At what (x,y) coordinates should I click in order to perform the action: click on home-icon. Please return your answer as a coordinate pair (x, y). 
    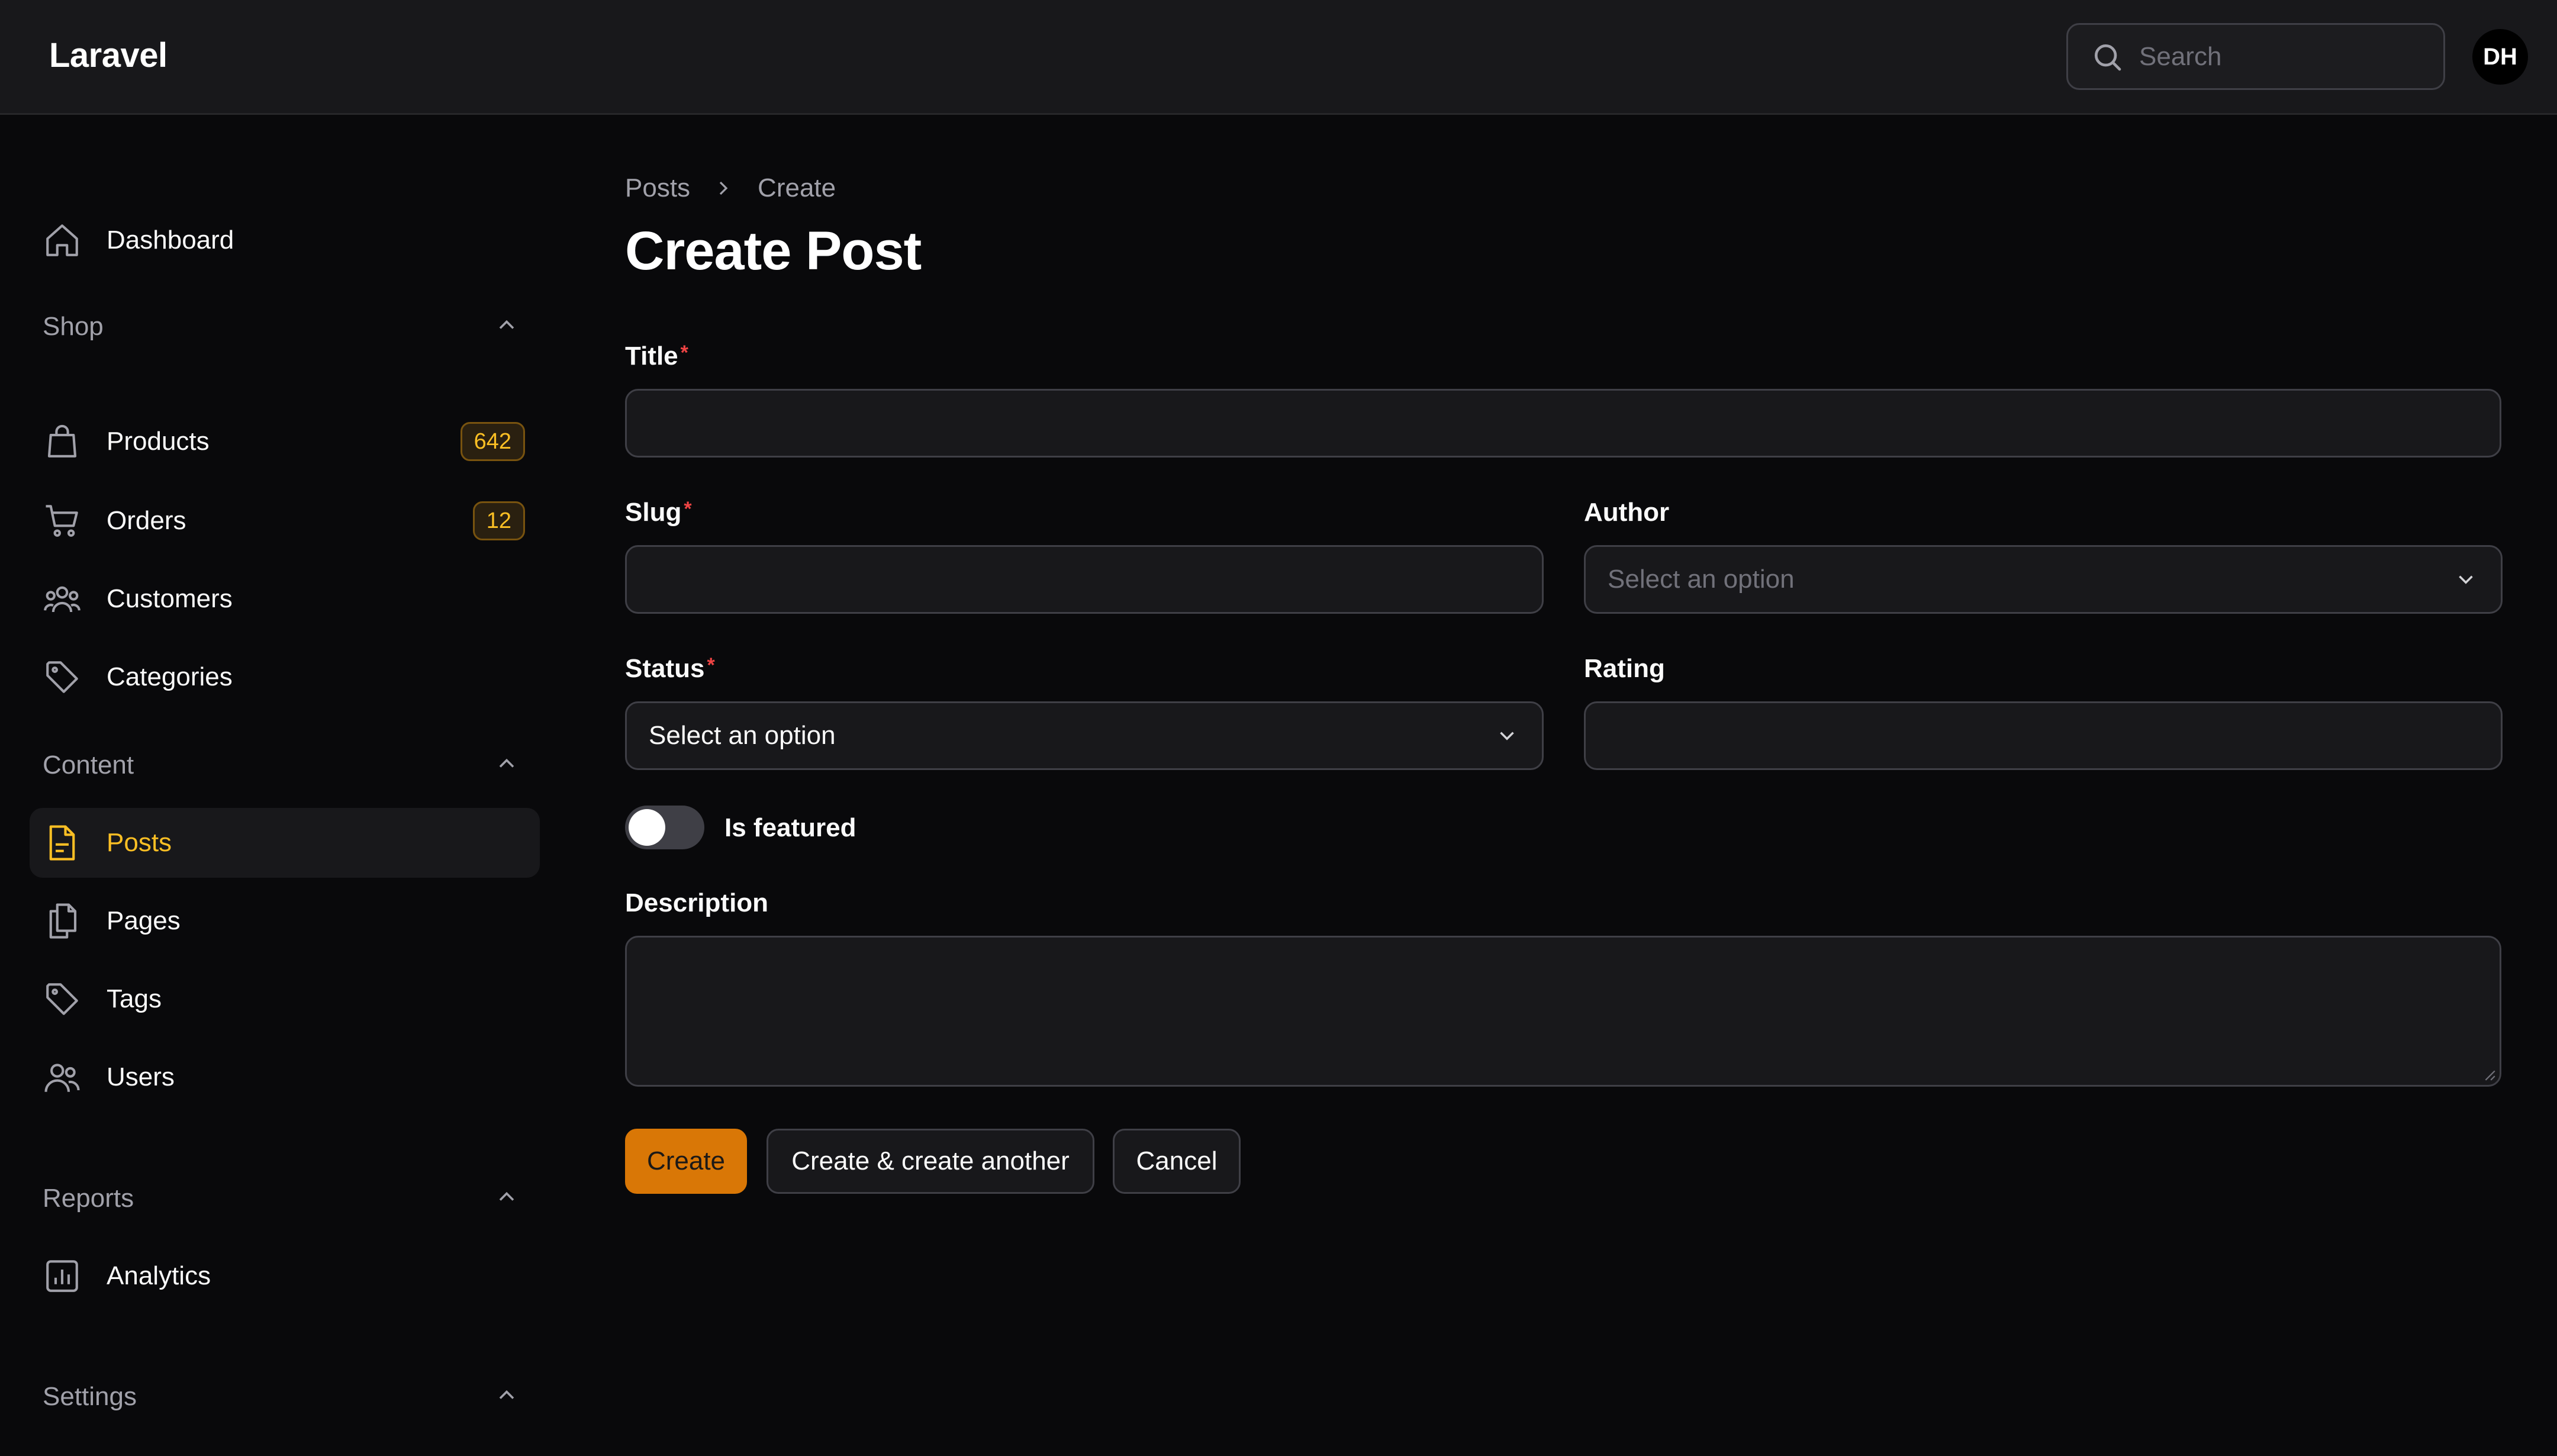
    Looking at the image, I should click on (62, 240).